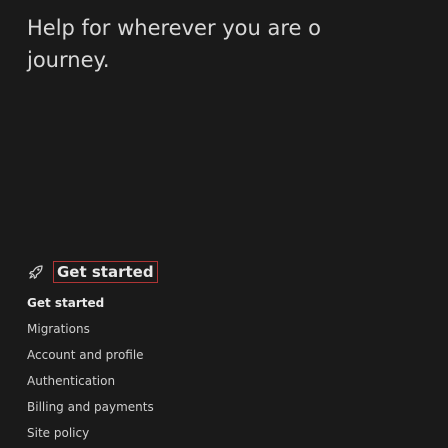  What do you see at coordinates (90, 433) in the screenshot?
I see `nav-item-site-policy: Site policy` at bounding box center [90, 433].